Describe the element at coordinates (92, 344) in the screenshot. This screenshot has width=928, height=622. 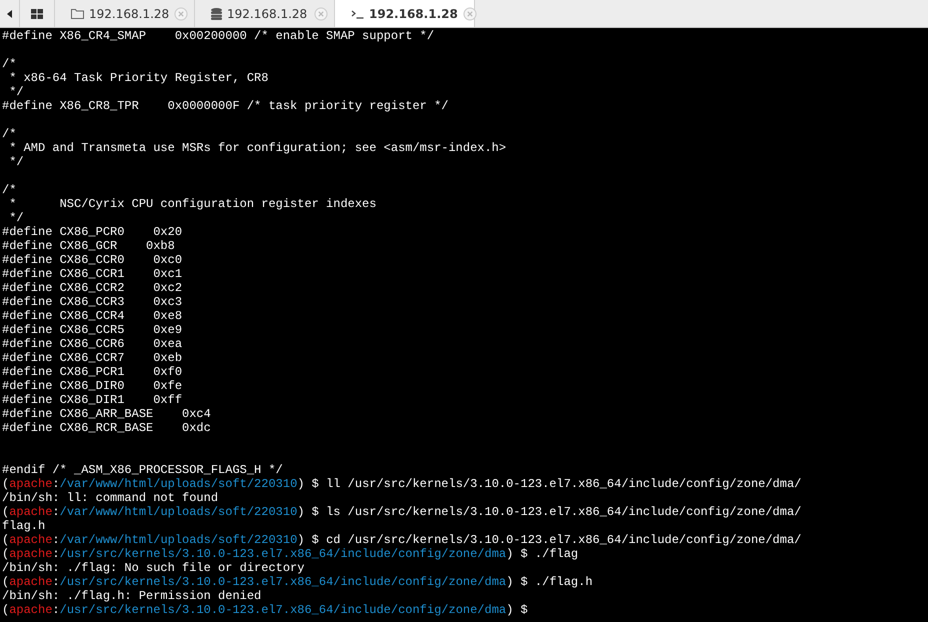
I see `terminal-text: #define CX86_CCR6 0xea` at that location.